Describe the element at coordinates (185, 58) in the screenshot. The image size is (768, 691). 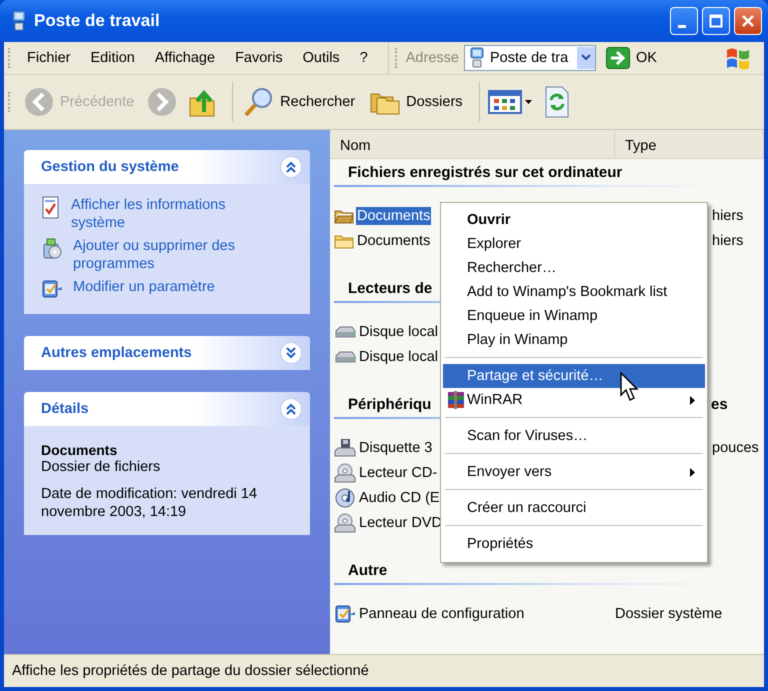
I see `menu-item: Affichage` at that location.